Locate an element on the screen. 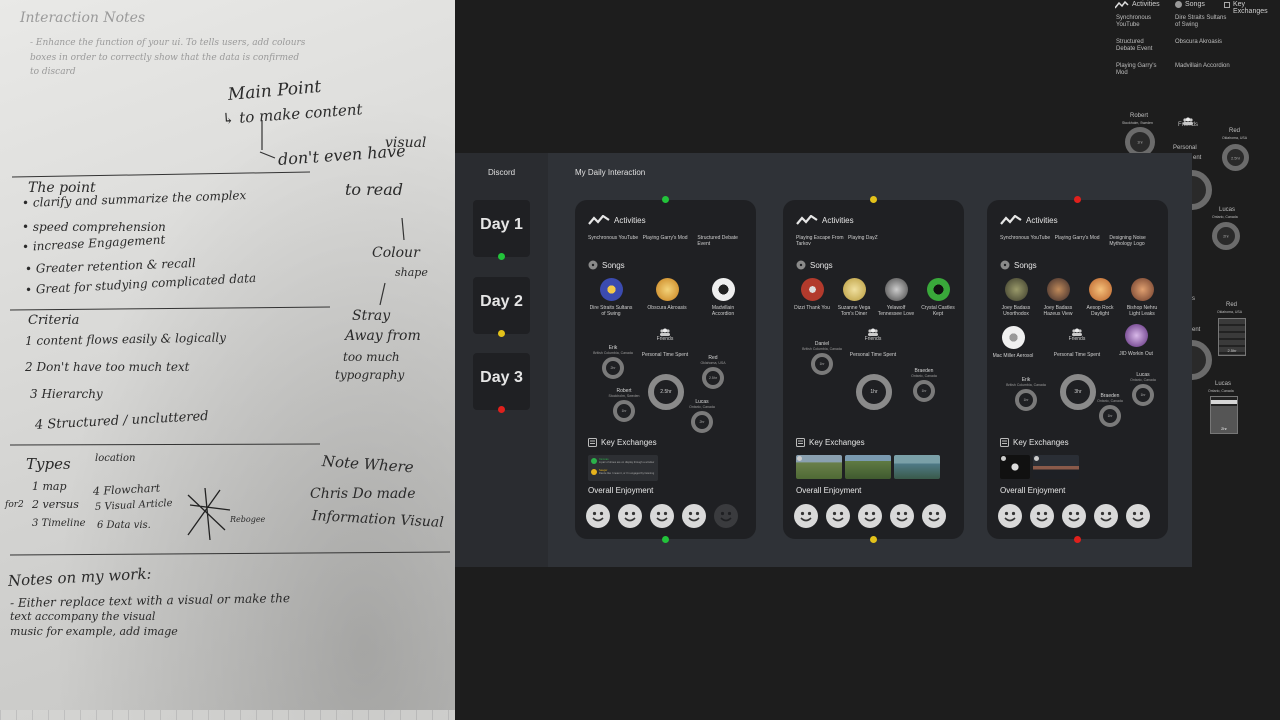 The width and height of the screenshot is (1280, 720). day-3-button: Day 3 is located at coordinates (501, 383).